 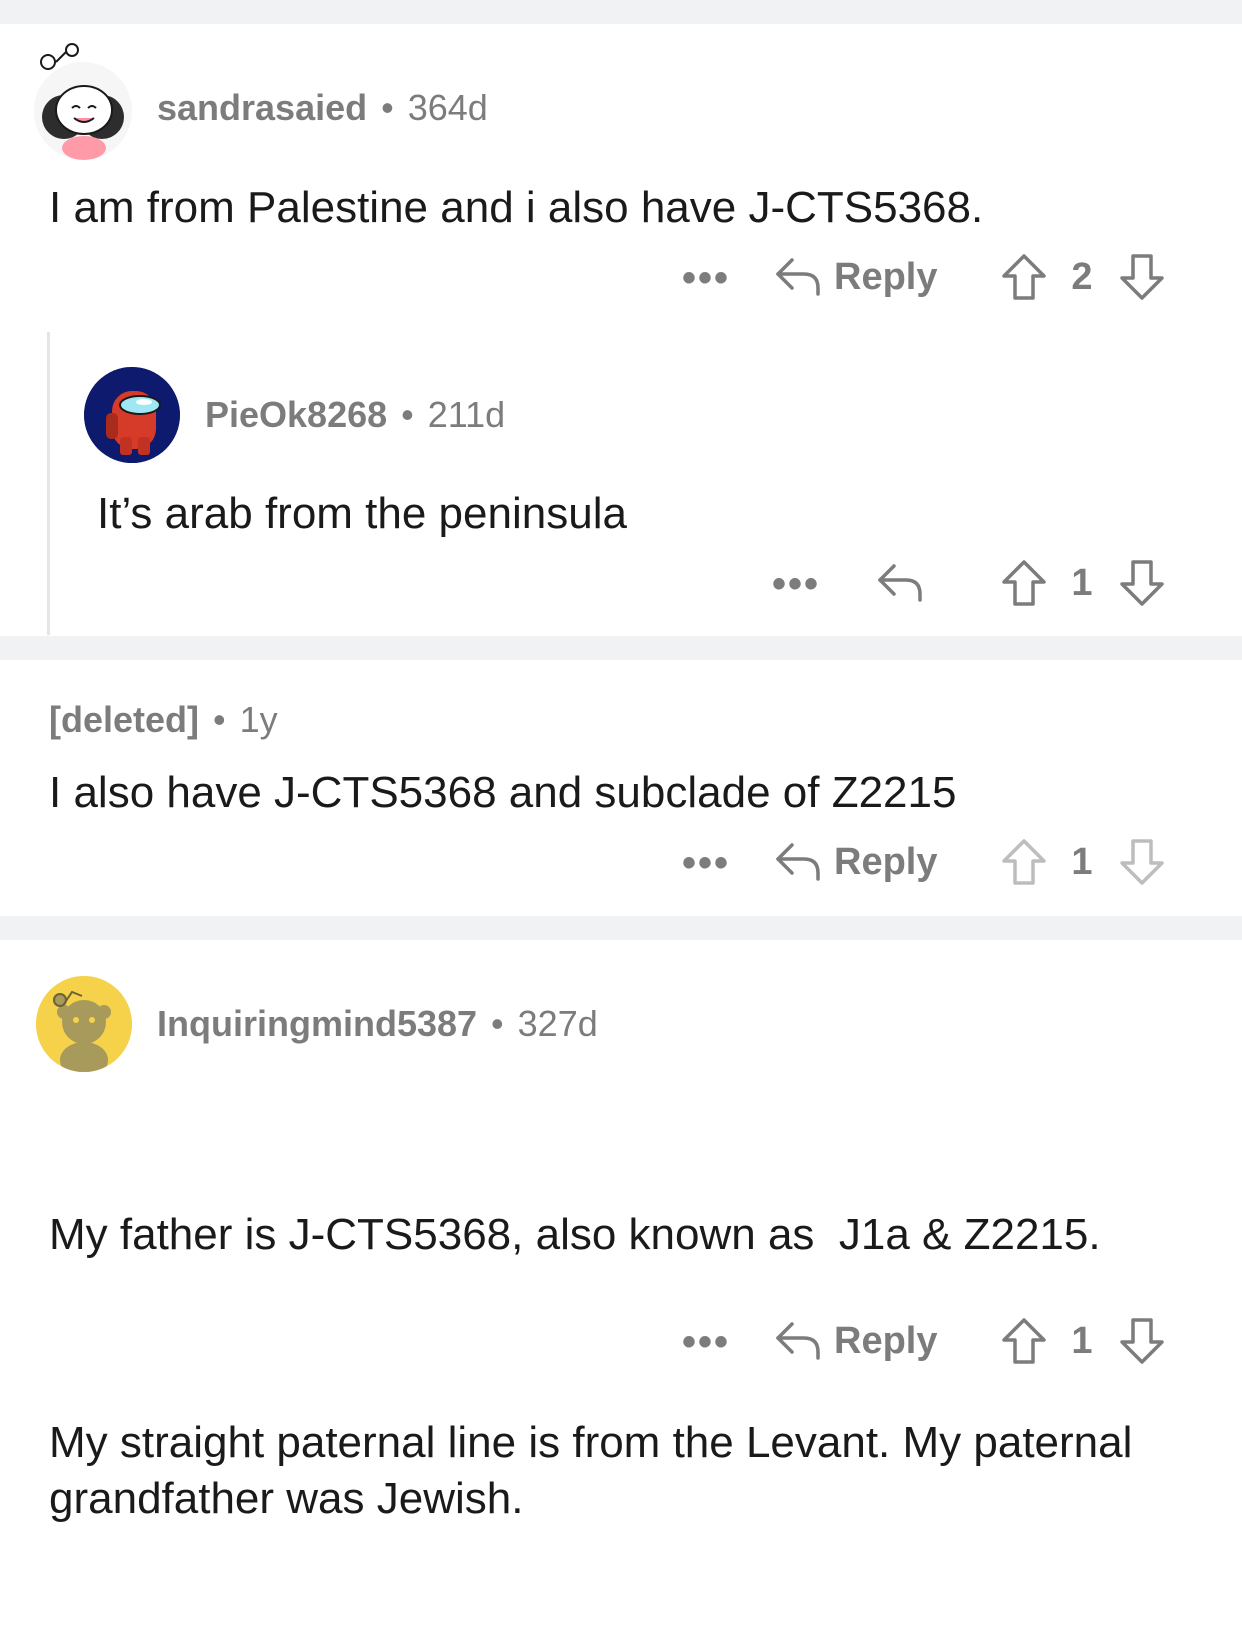 What do you see at coordinates (258, 719) in the screenshot?
I see `comment-age: 1y` at bounding box center [258, 719].